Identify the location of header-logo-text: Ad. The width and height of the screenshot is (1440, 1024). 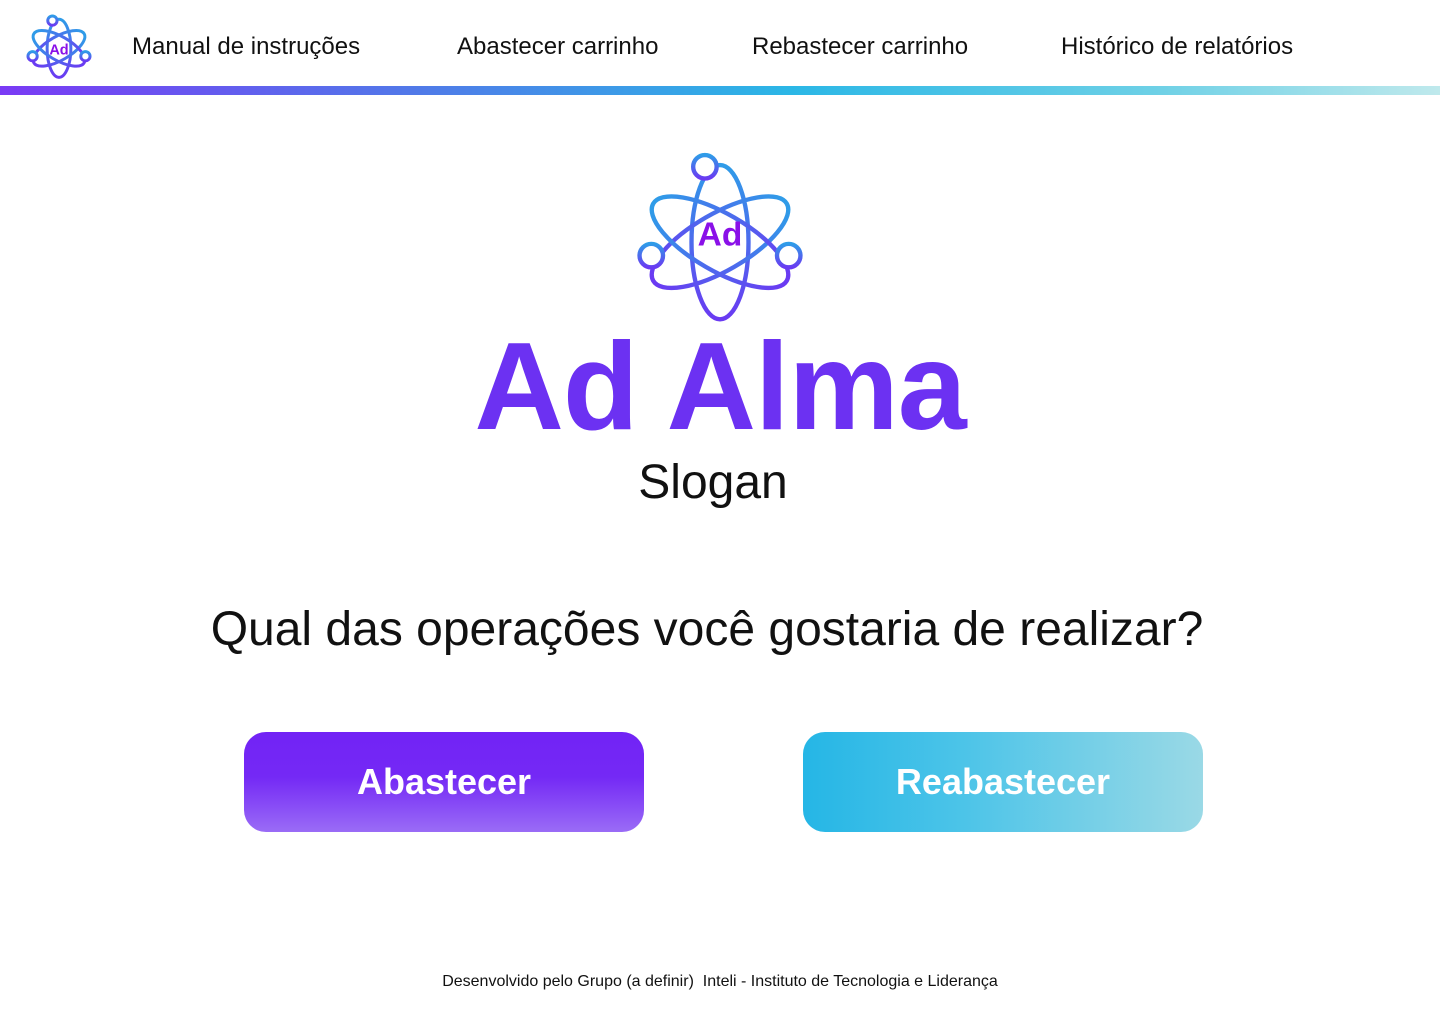
(58, 50).